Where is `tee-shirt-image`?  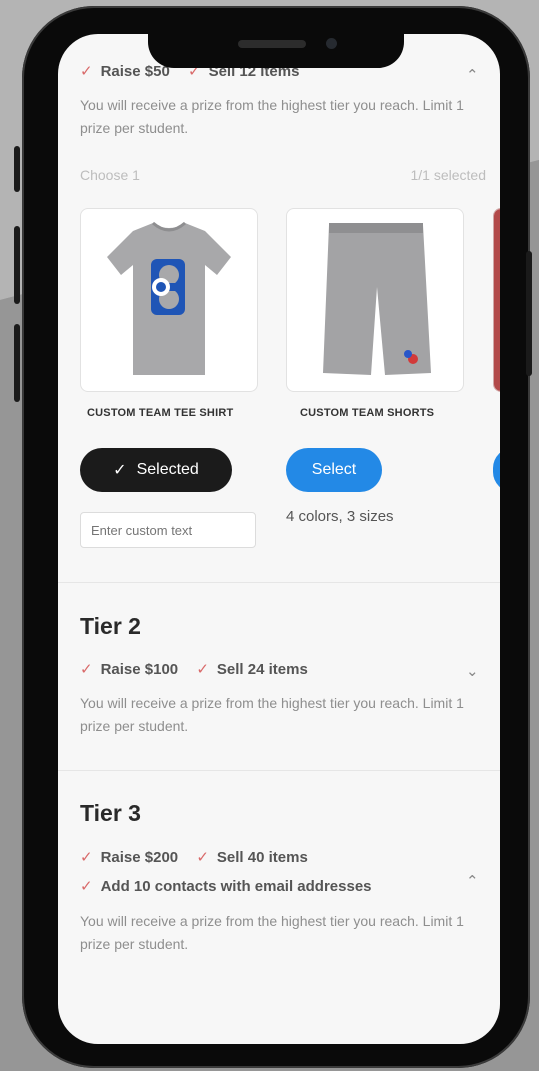
tee-shirt-image is located at coordinates (169, 298).